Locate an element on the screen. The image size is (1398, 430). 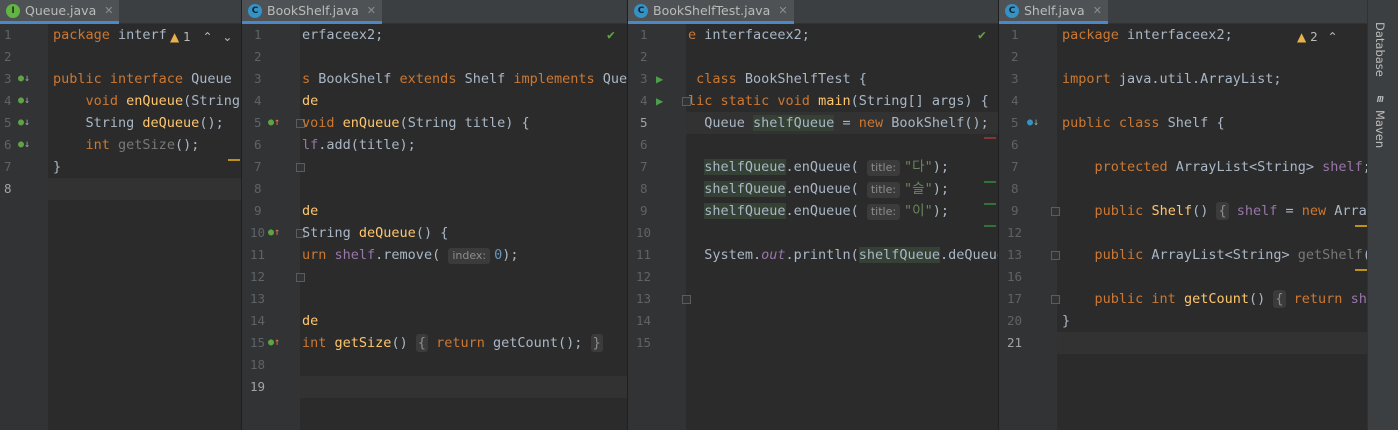
code-line: package interfaceex2; is located at coordinates (1147, 35).